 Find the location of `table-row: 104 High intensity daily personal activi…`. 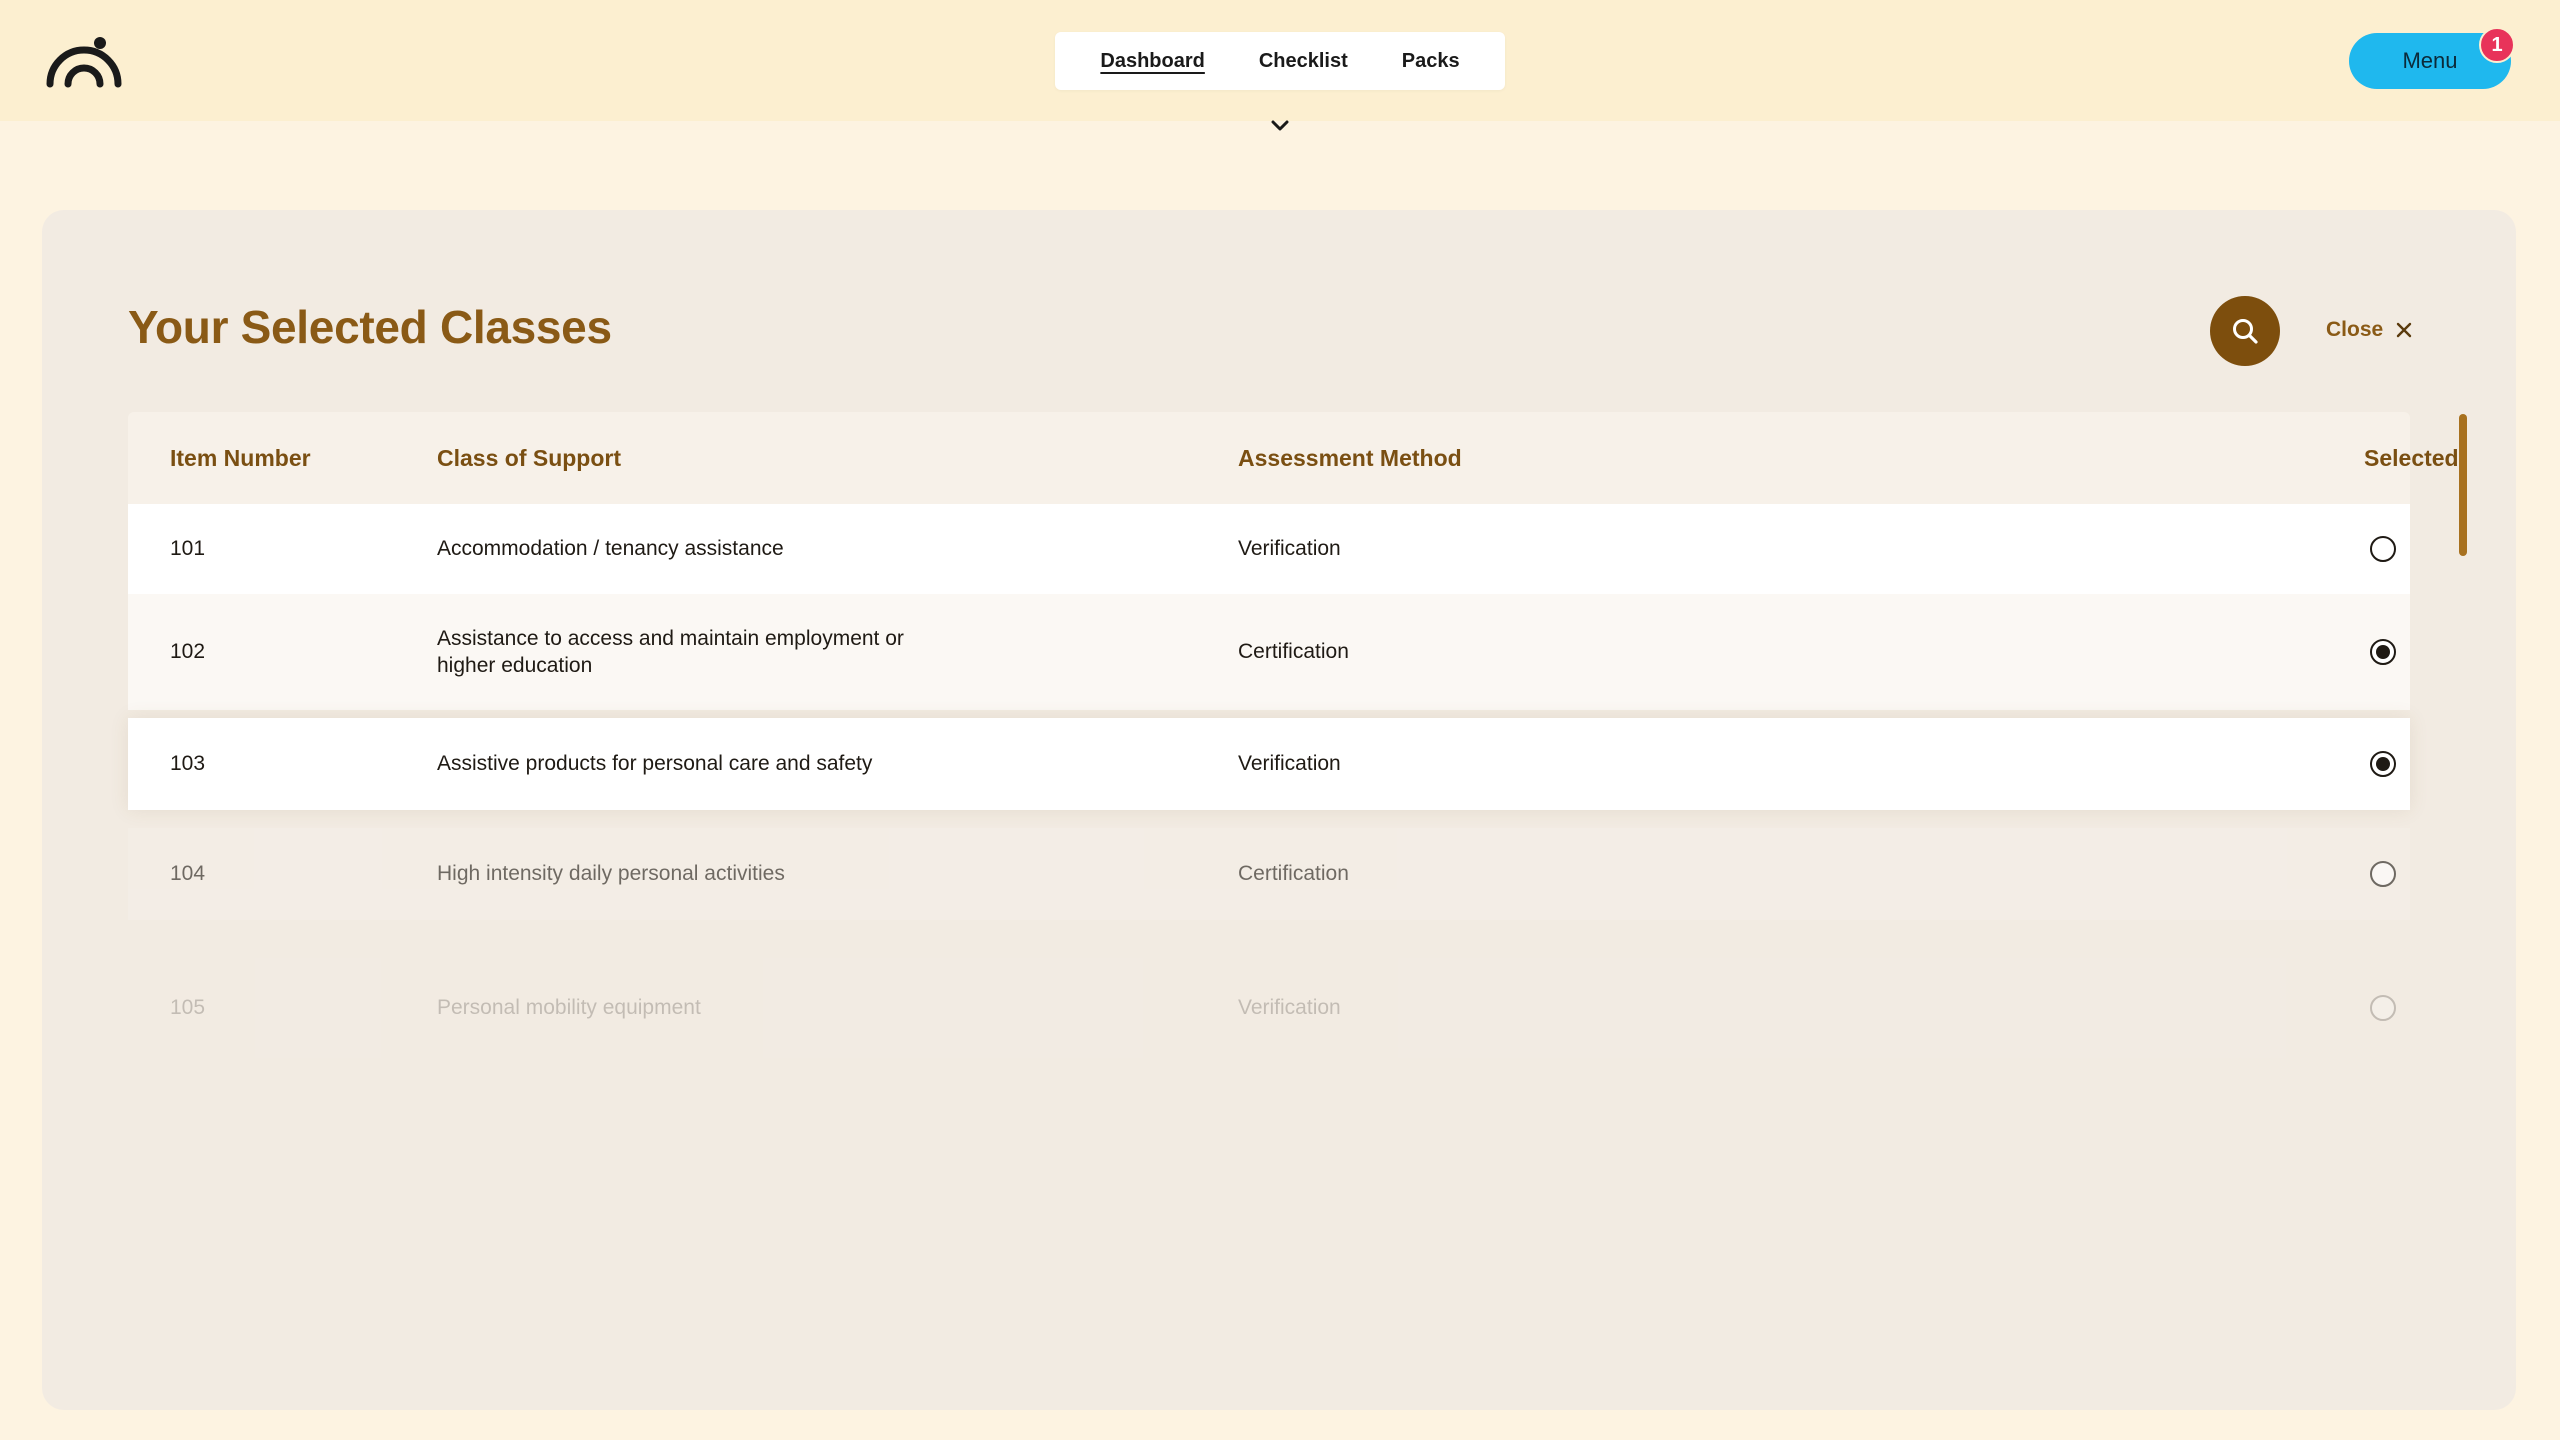

table-row: 104 High intensity daily personal activi… is located at coordinates (1269, 874).